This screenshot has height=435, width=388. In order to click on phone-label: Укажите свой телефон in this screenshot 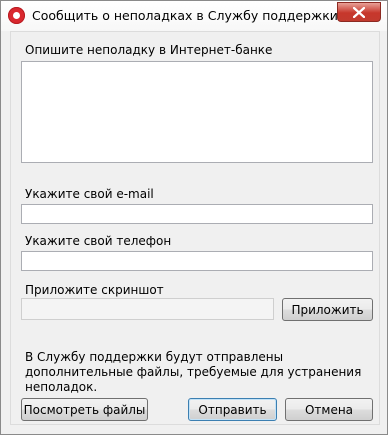, I will do `click(98, 241)`.